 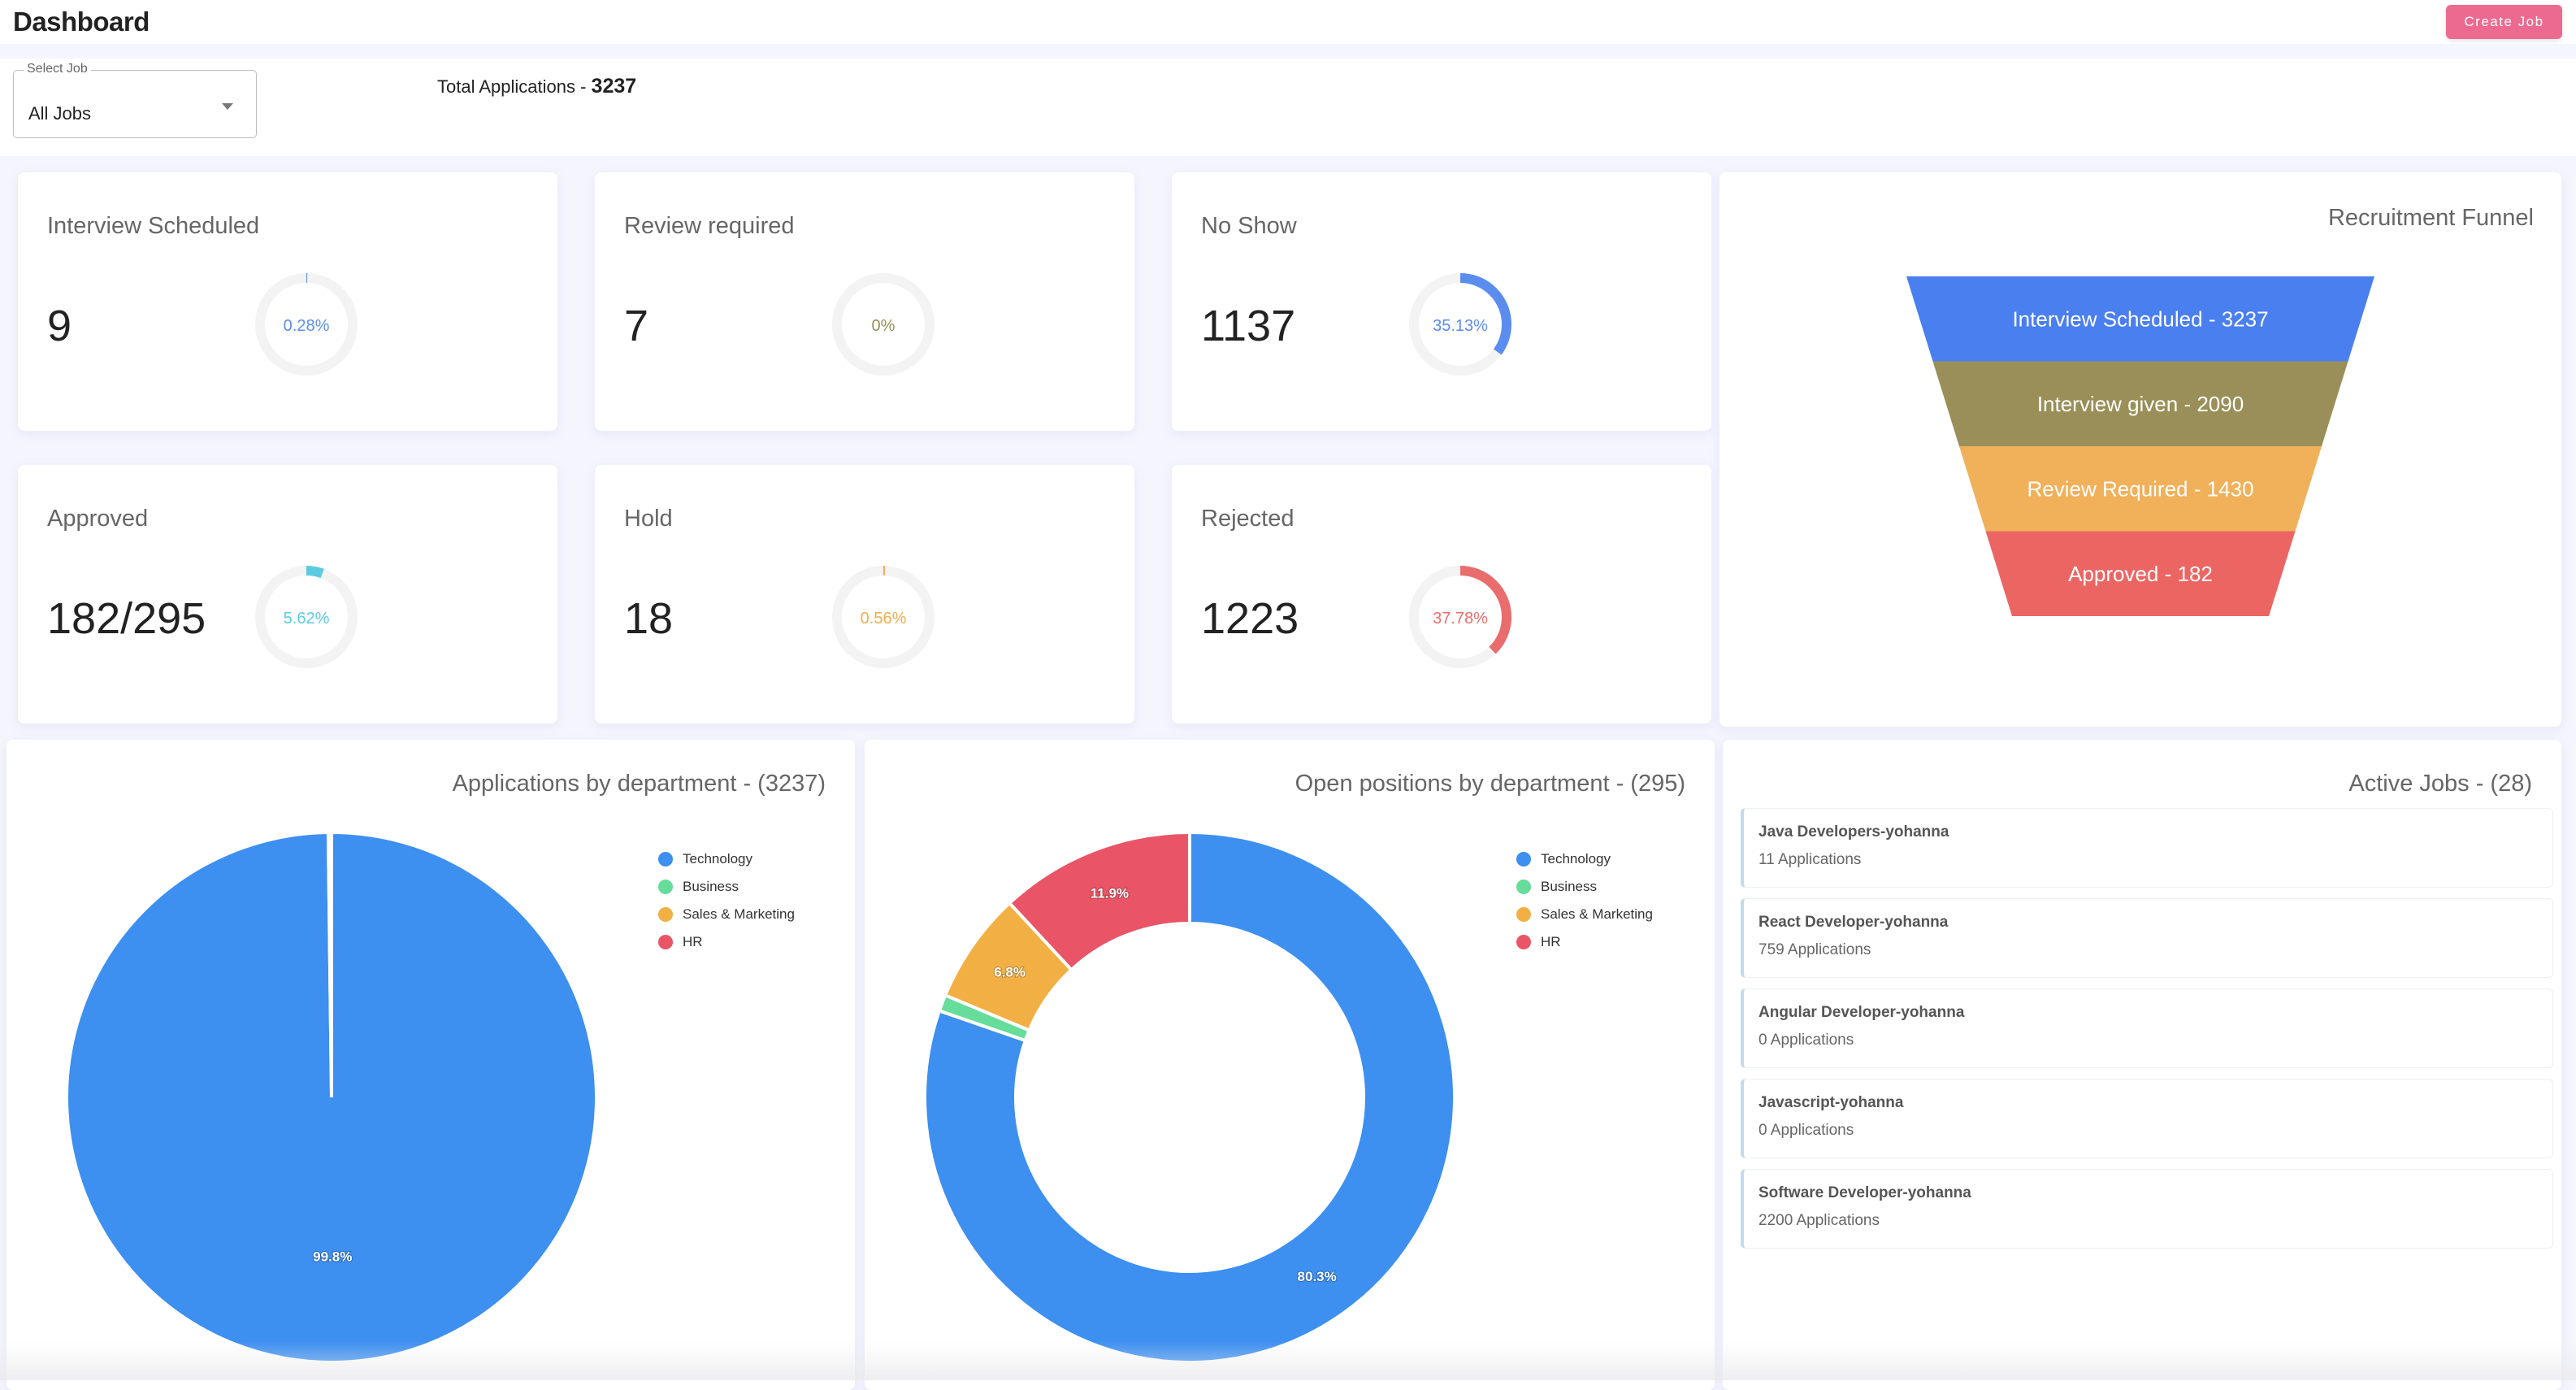 I want to click on job-list-item: Angular Developer-yohanna 0 Applications, so click(x=2147, y=1028).